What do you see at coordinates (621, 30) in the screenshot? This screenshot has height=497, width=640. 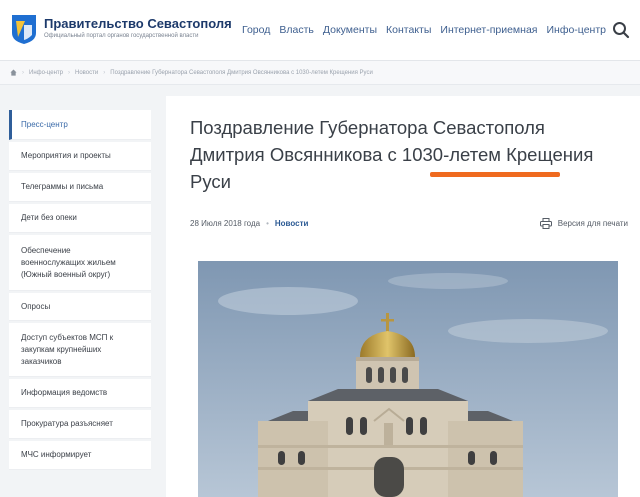 I see `search-icon` at bounding box center [621, 30].